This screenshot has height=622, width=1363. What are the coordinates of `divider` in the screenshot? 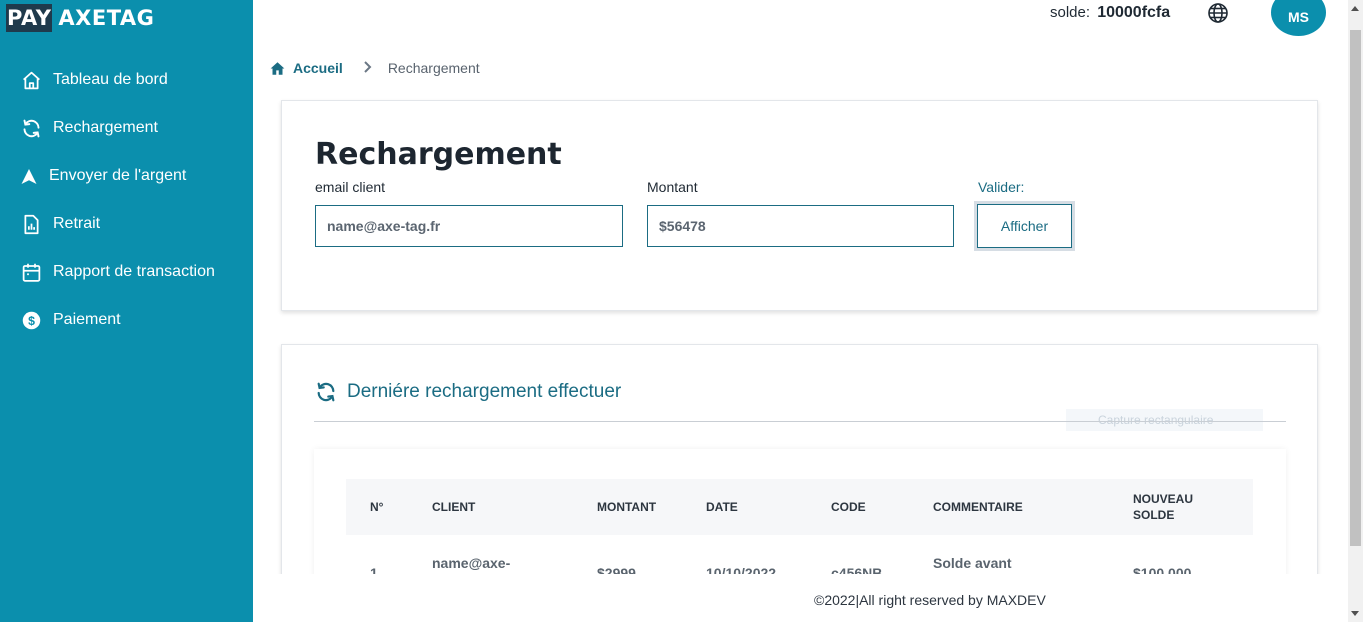 It's located at (800, 421).